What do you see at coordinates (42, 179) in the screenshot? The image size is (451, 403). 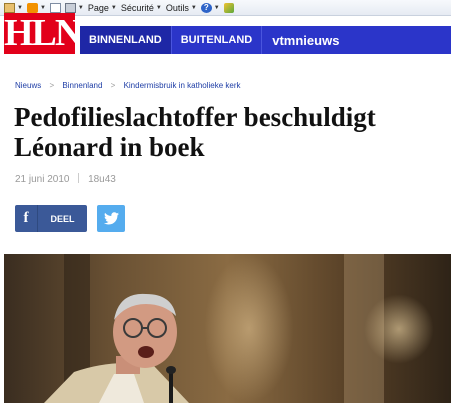 I see `article-date: 21 juni 2010` at bounding box center [42, 179].